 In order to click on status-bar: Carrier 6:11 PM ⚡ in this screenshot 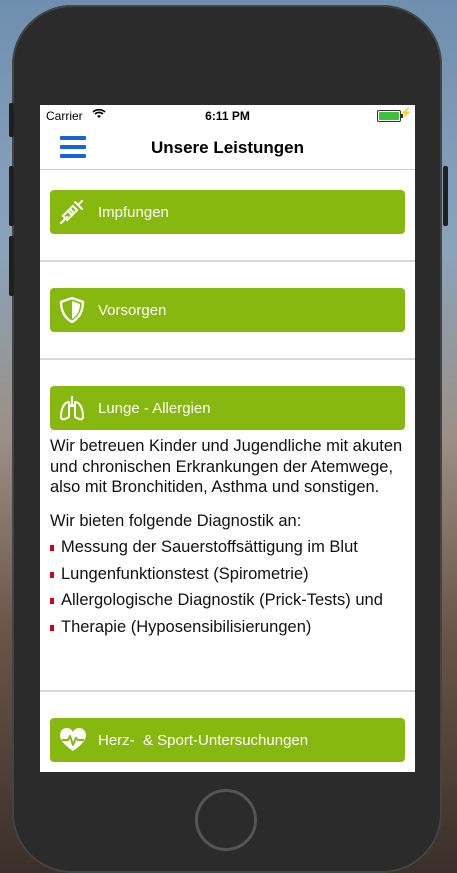, I will do `click(227, 115)`.